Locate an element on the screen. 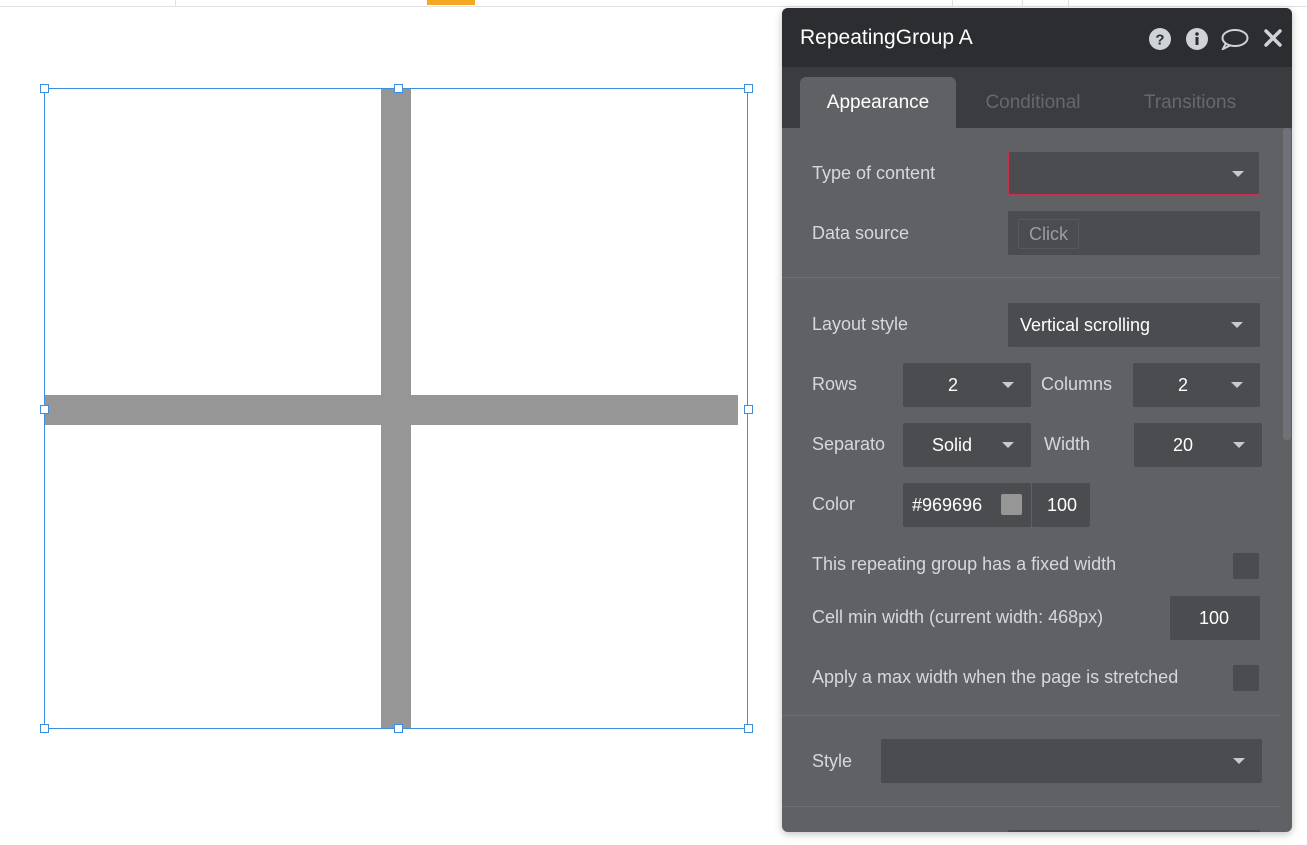  width-label: Width is located at coordinates (1067, 444).